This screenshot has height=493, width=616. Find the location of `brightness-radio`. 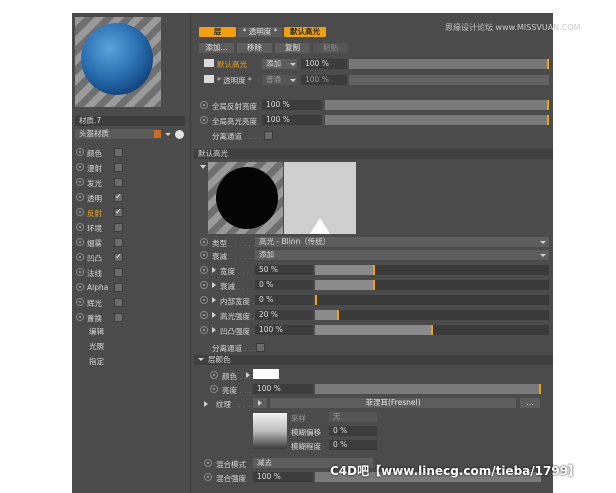

brightness-radio is located at coordinates (214, 389).